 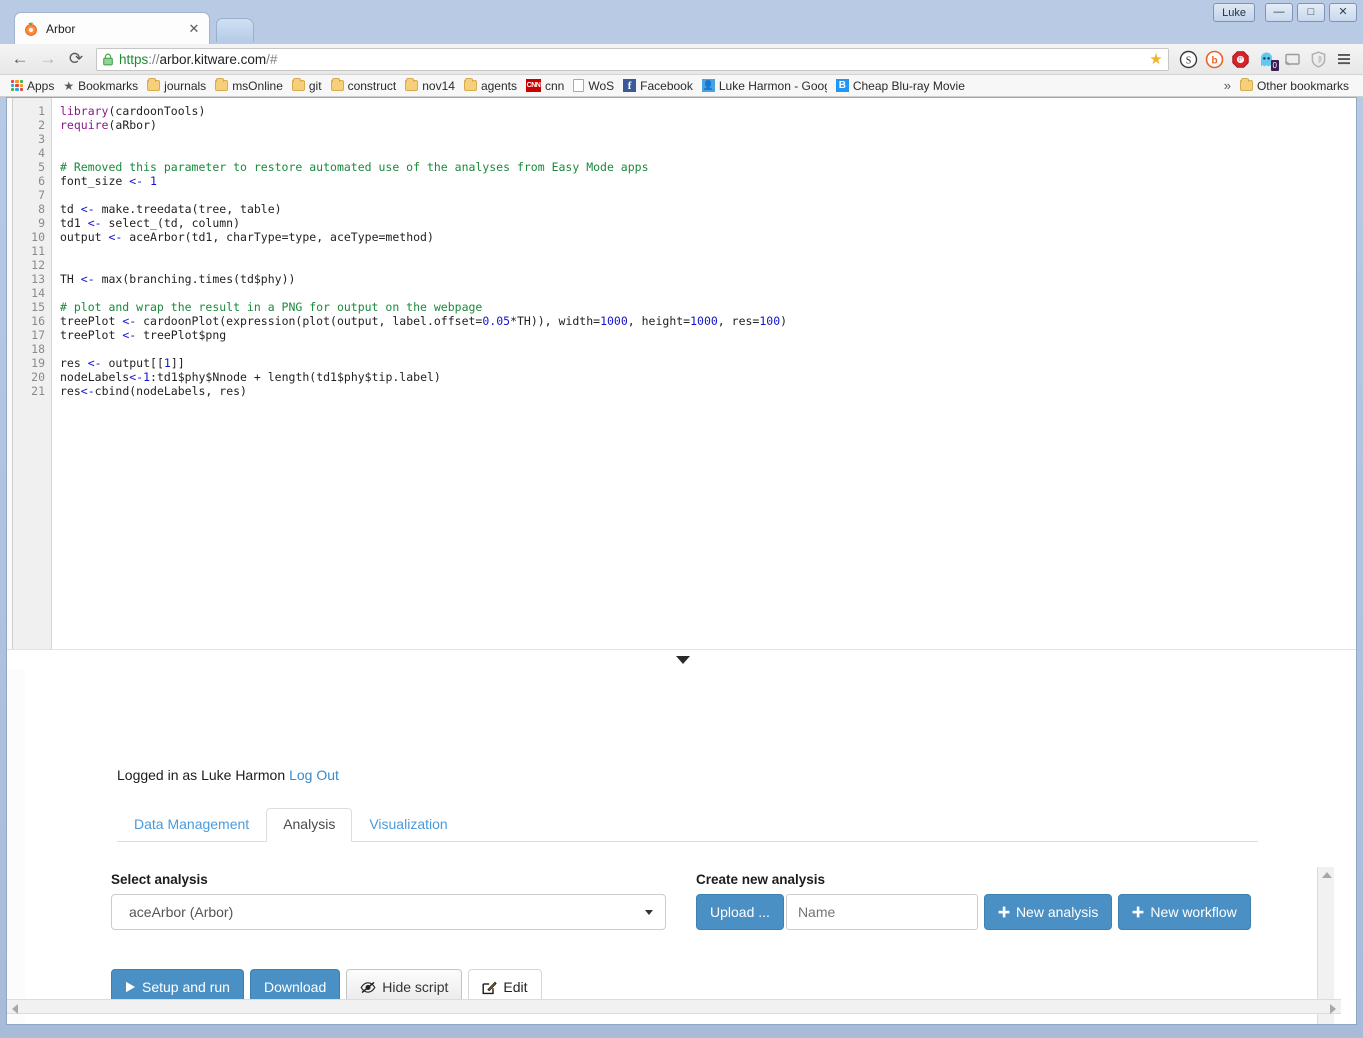 I want to click on ghostery-icon: 0, so click(x=1266, y=59).